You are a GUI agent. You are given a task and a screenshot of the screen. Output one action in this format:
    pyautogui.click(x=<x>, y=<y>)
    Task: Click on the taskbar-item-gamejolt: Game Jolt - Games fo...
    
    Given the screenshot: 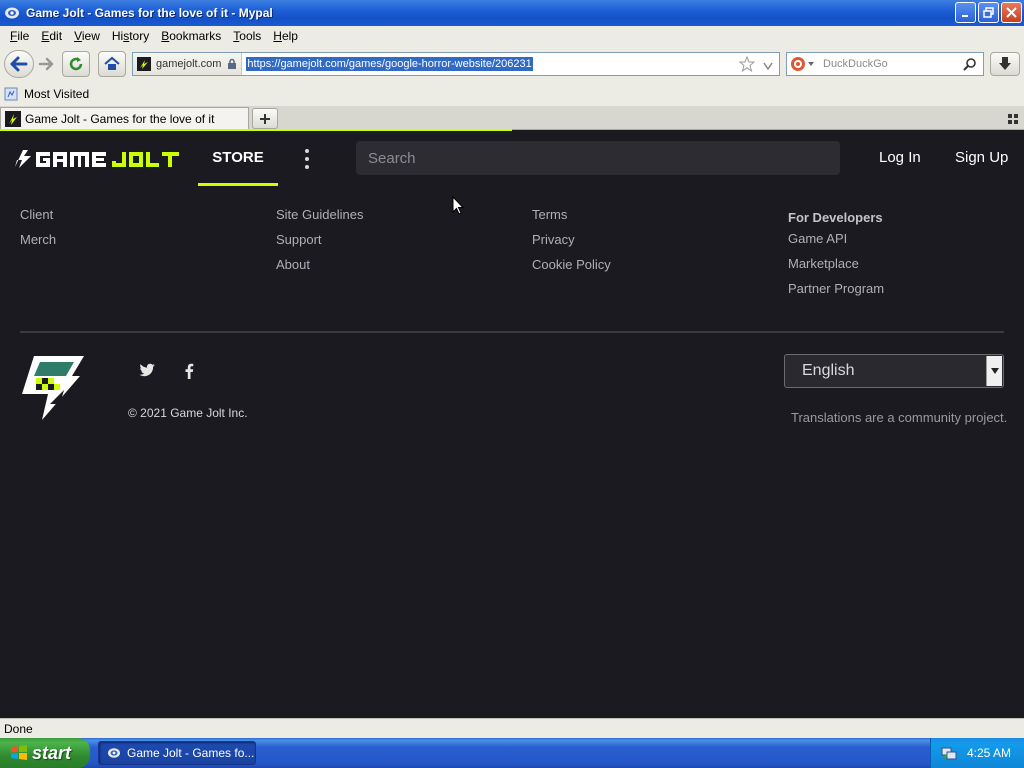 What is the action you would take?
    pyautogui.click(x=177, y=753)
    